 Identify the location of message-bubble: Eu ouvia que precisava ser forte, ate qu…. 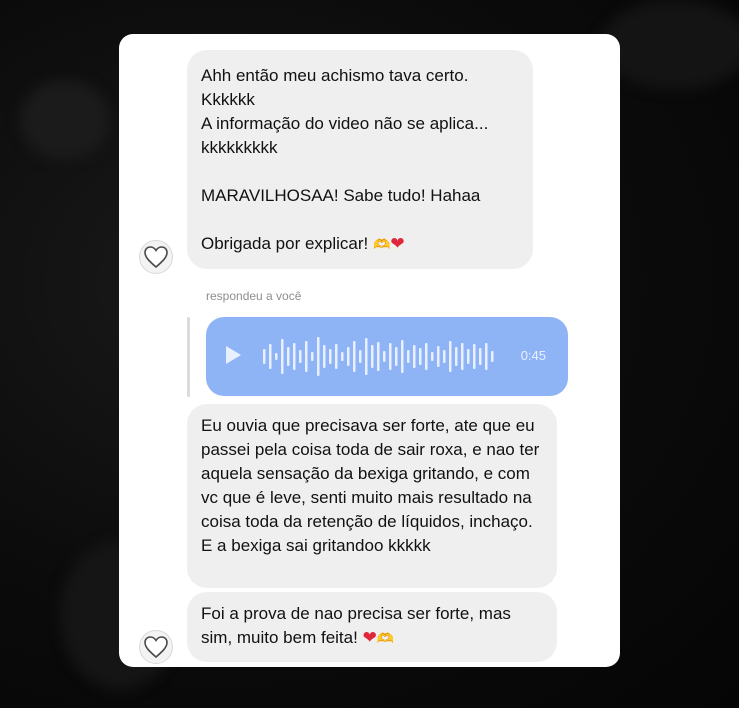
(372, 496).